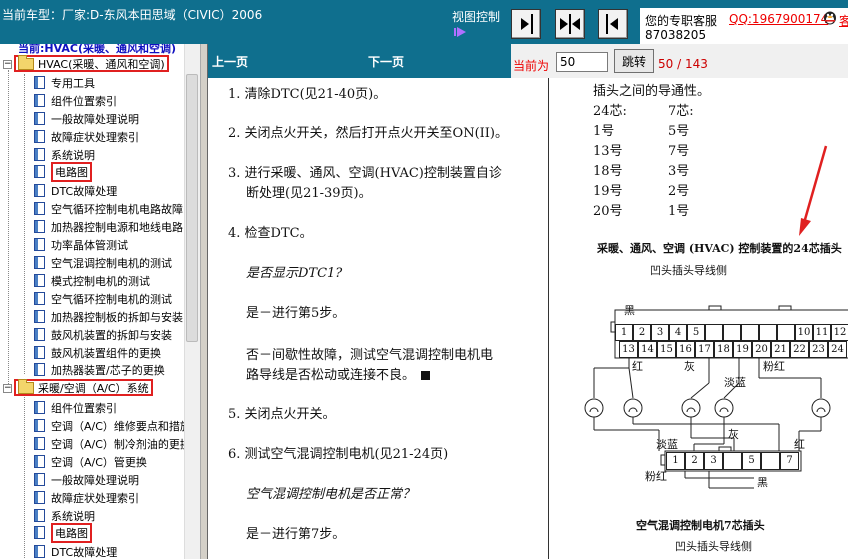 Image resolution: width=848 pixels, height=559 pixels. I want to click on conn24-bottom-pin-cell: 17, so click(704, 349).